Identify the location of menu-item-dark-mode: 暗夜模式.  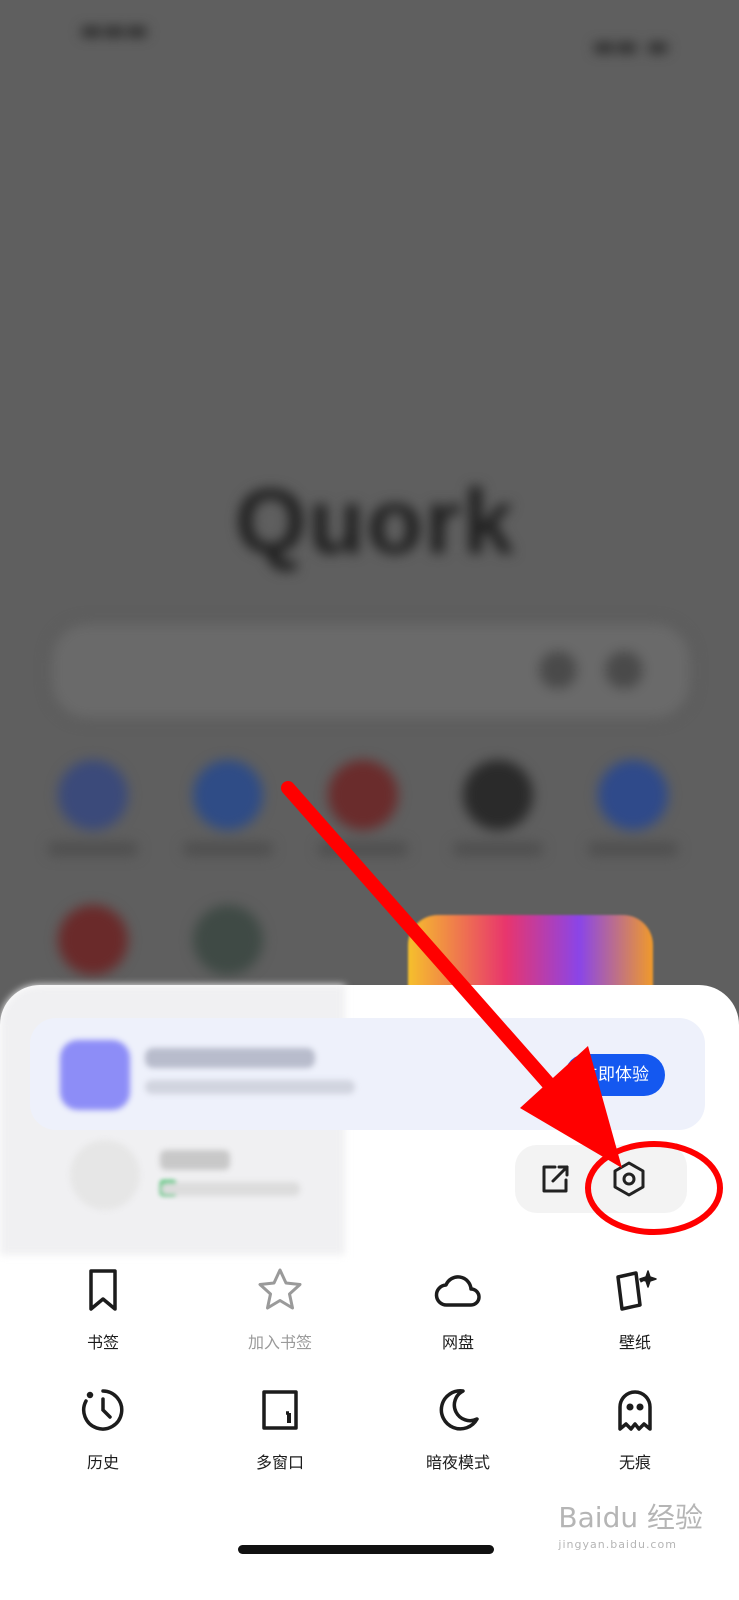
(458, 1429).